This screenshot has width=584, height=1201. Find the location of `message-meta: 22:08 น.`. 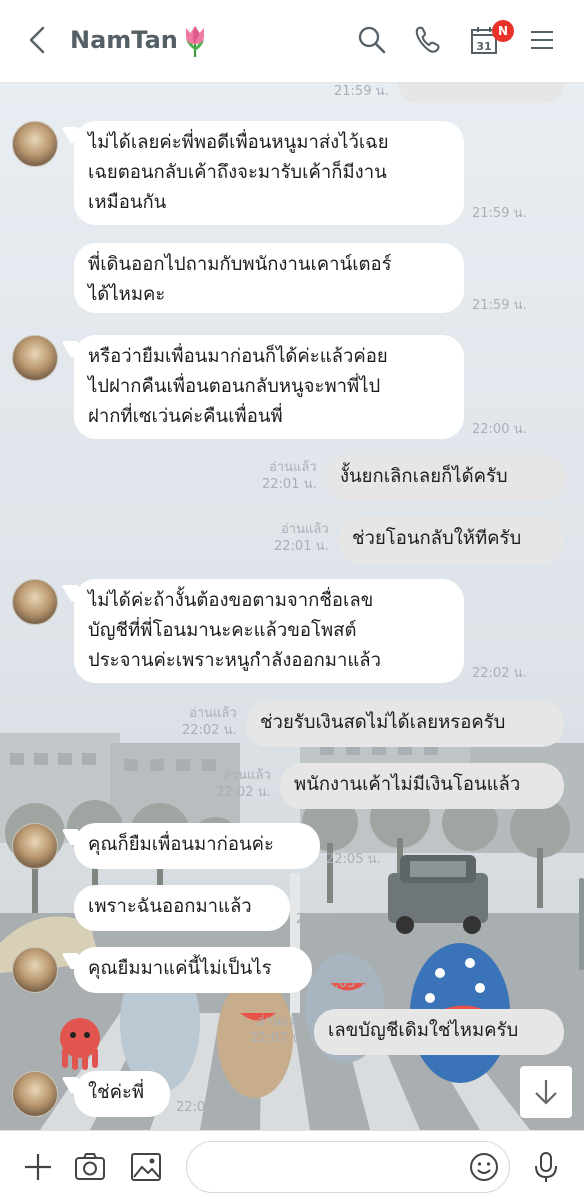

message-meta: 22:08 น. is located at coordinates (203, 1107).